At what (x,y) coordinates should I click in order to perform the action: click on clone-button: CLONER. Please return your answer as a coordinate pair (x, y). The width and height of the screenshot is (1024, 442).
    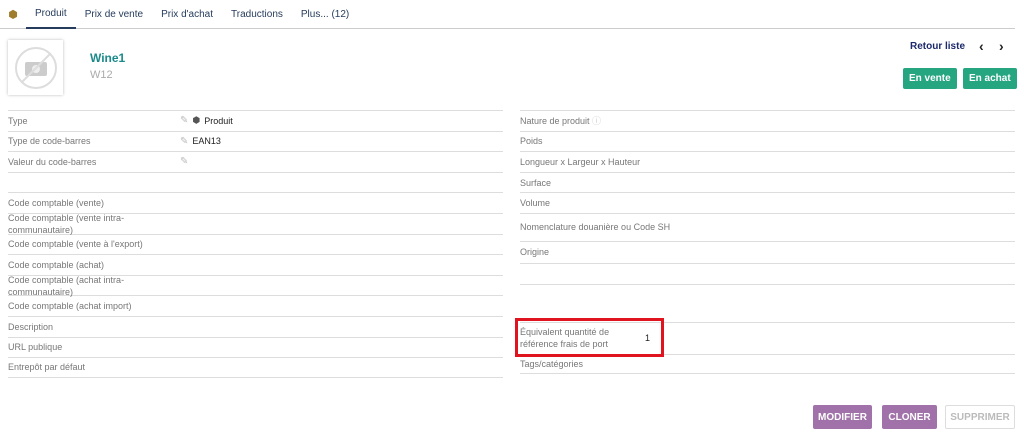
    Looking at the image, I should click on (909, 417).